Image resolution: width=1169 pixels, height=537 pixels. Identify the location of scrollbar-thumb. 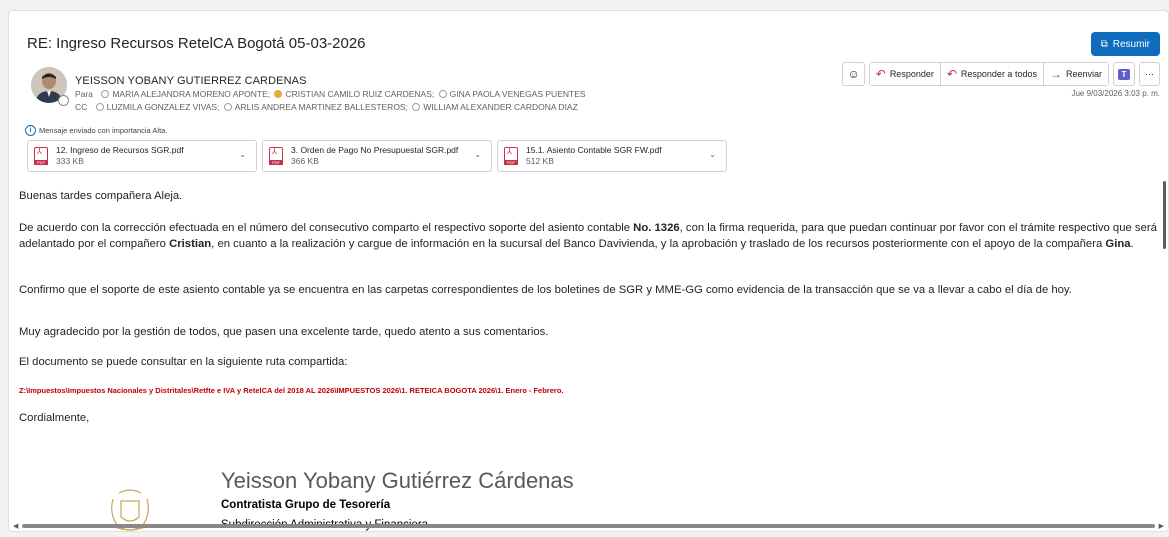
(588, 526).